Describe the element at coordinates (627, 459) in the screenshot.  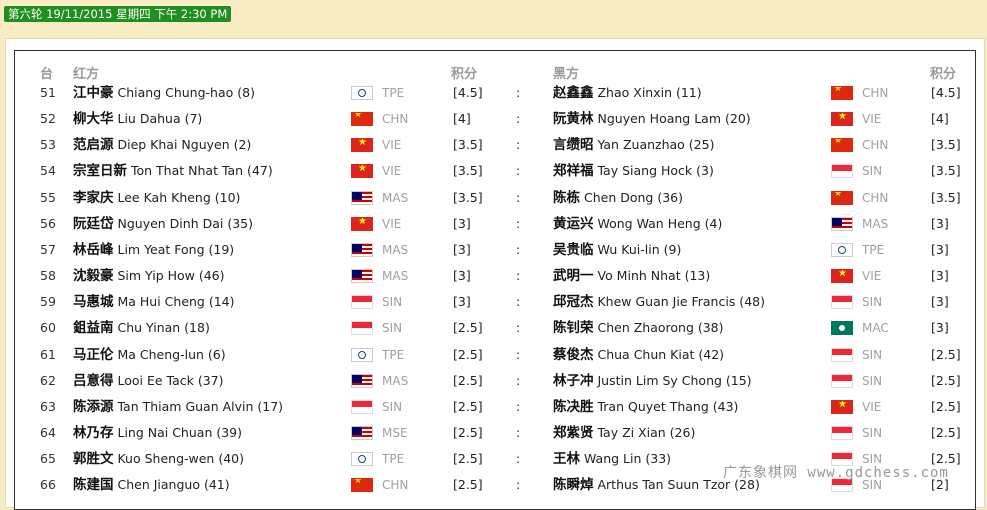
I see `black-player-english-name: Wang Lin (33)` at that location.